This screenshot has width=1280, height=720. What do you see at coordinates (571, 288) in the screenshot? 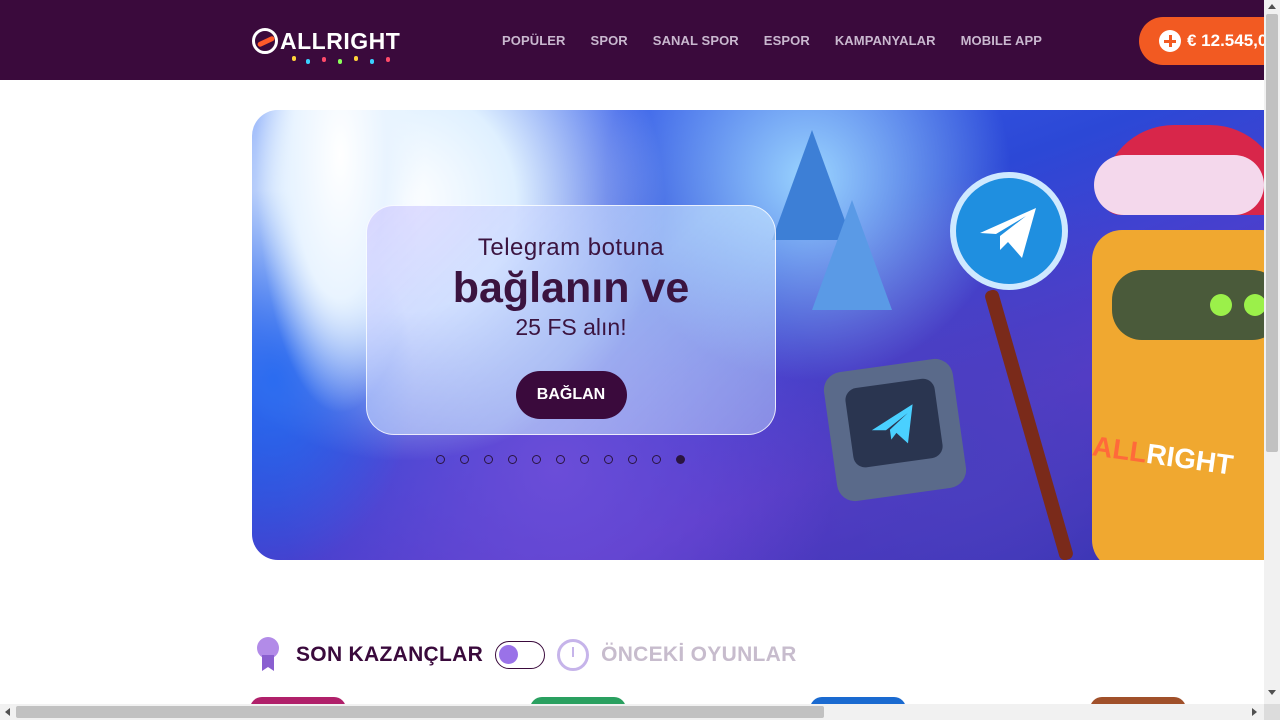
I see `promo-line-2: bağlanın ve` at bounding box center [571, 288].